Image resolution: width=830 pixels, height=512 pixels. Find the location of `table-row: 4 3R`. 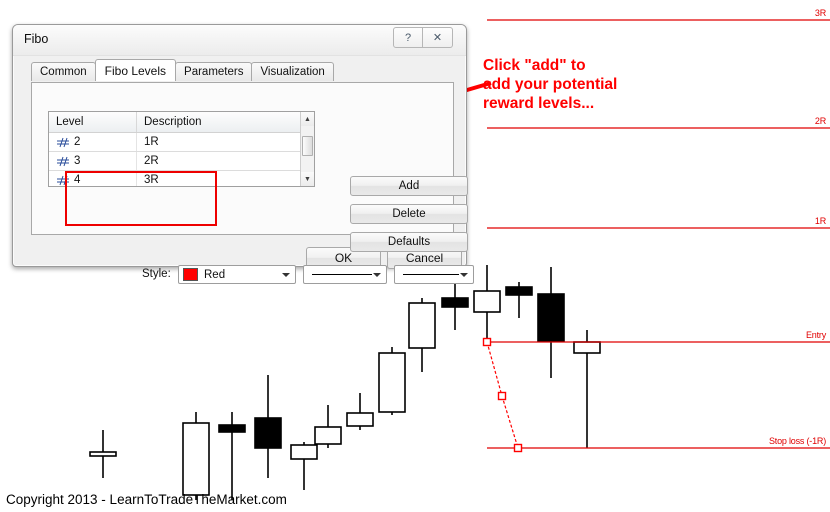

table-row: 4 3R is located at coordinates (181, 178).